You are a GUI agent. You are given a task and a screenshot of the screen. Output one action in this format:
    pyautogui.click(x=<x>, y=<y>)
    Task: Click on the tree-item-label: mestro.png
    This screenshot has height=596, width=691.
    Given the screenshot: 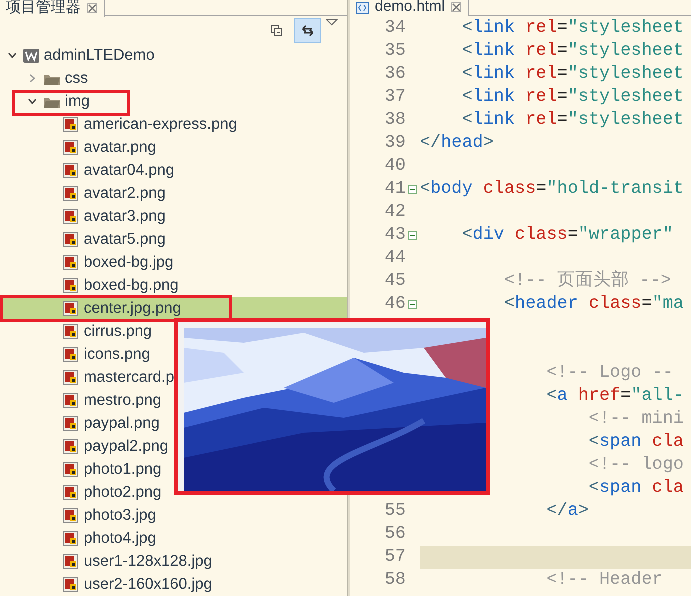 What is the action you would take?
    pyautogui.click(x=123, y=401)
    